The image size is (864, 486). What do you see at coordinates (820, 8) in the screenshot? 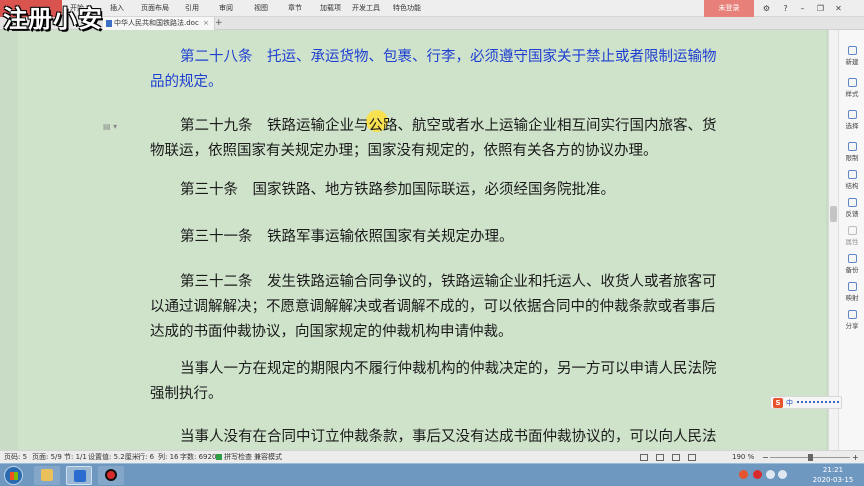
I see `restore-icon: ❐` at bounding box center [820, 8].